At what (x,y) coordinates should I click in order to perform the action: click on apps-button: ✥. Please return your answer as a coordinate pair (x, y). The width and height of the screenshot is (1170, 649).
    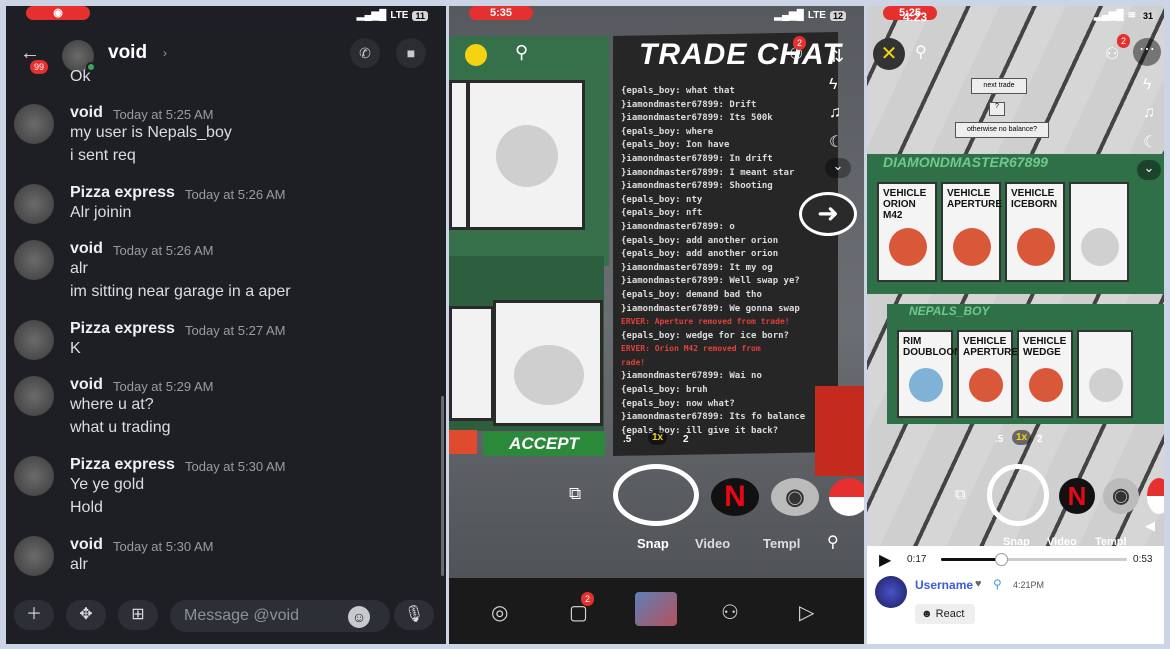
    Looking at the image, I should click on (86, 615).